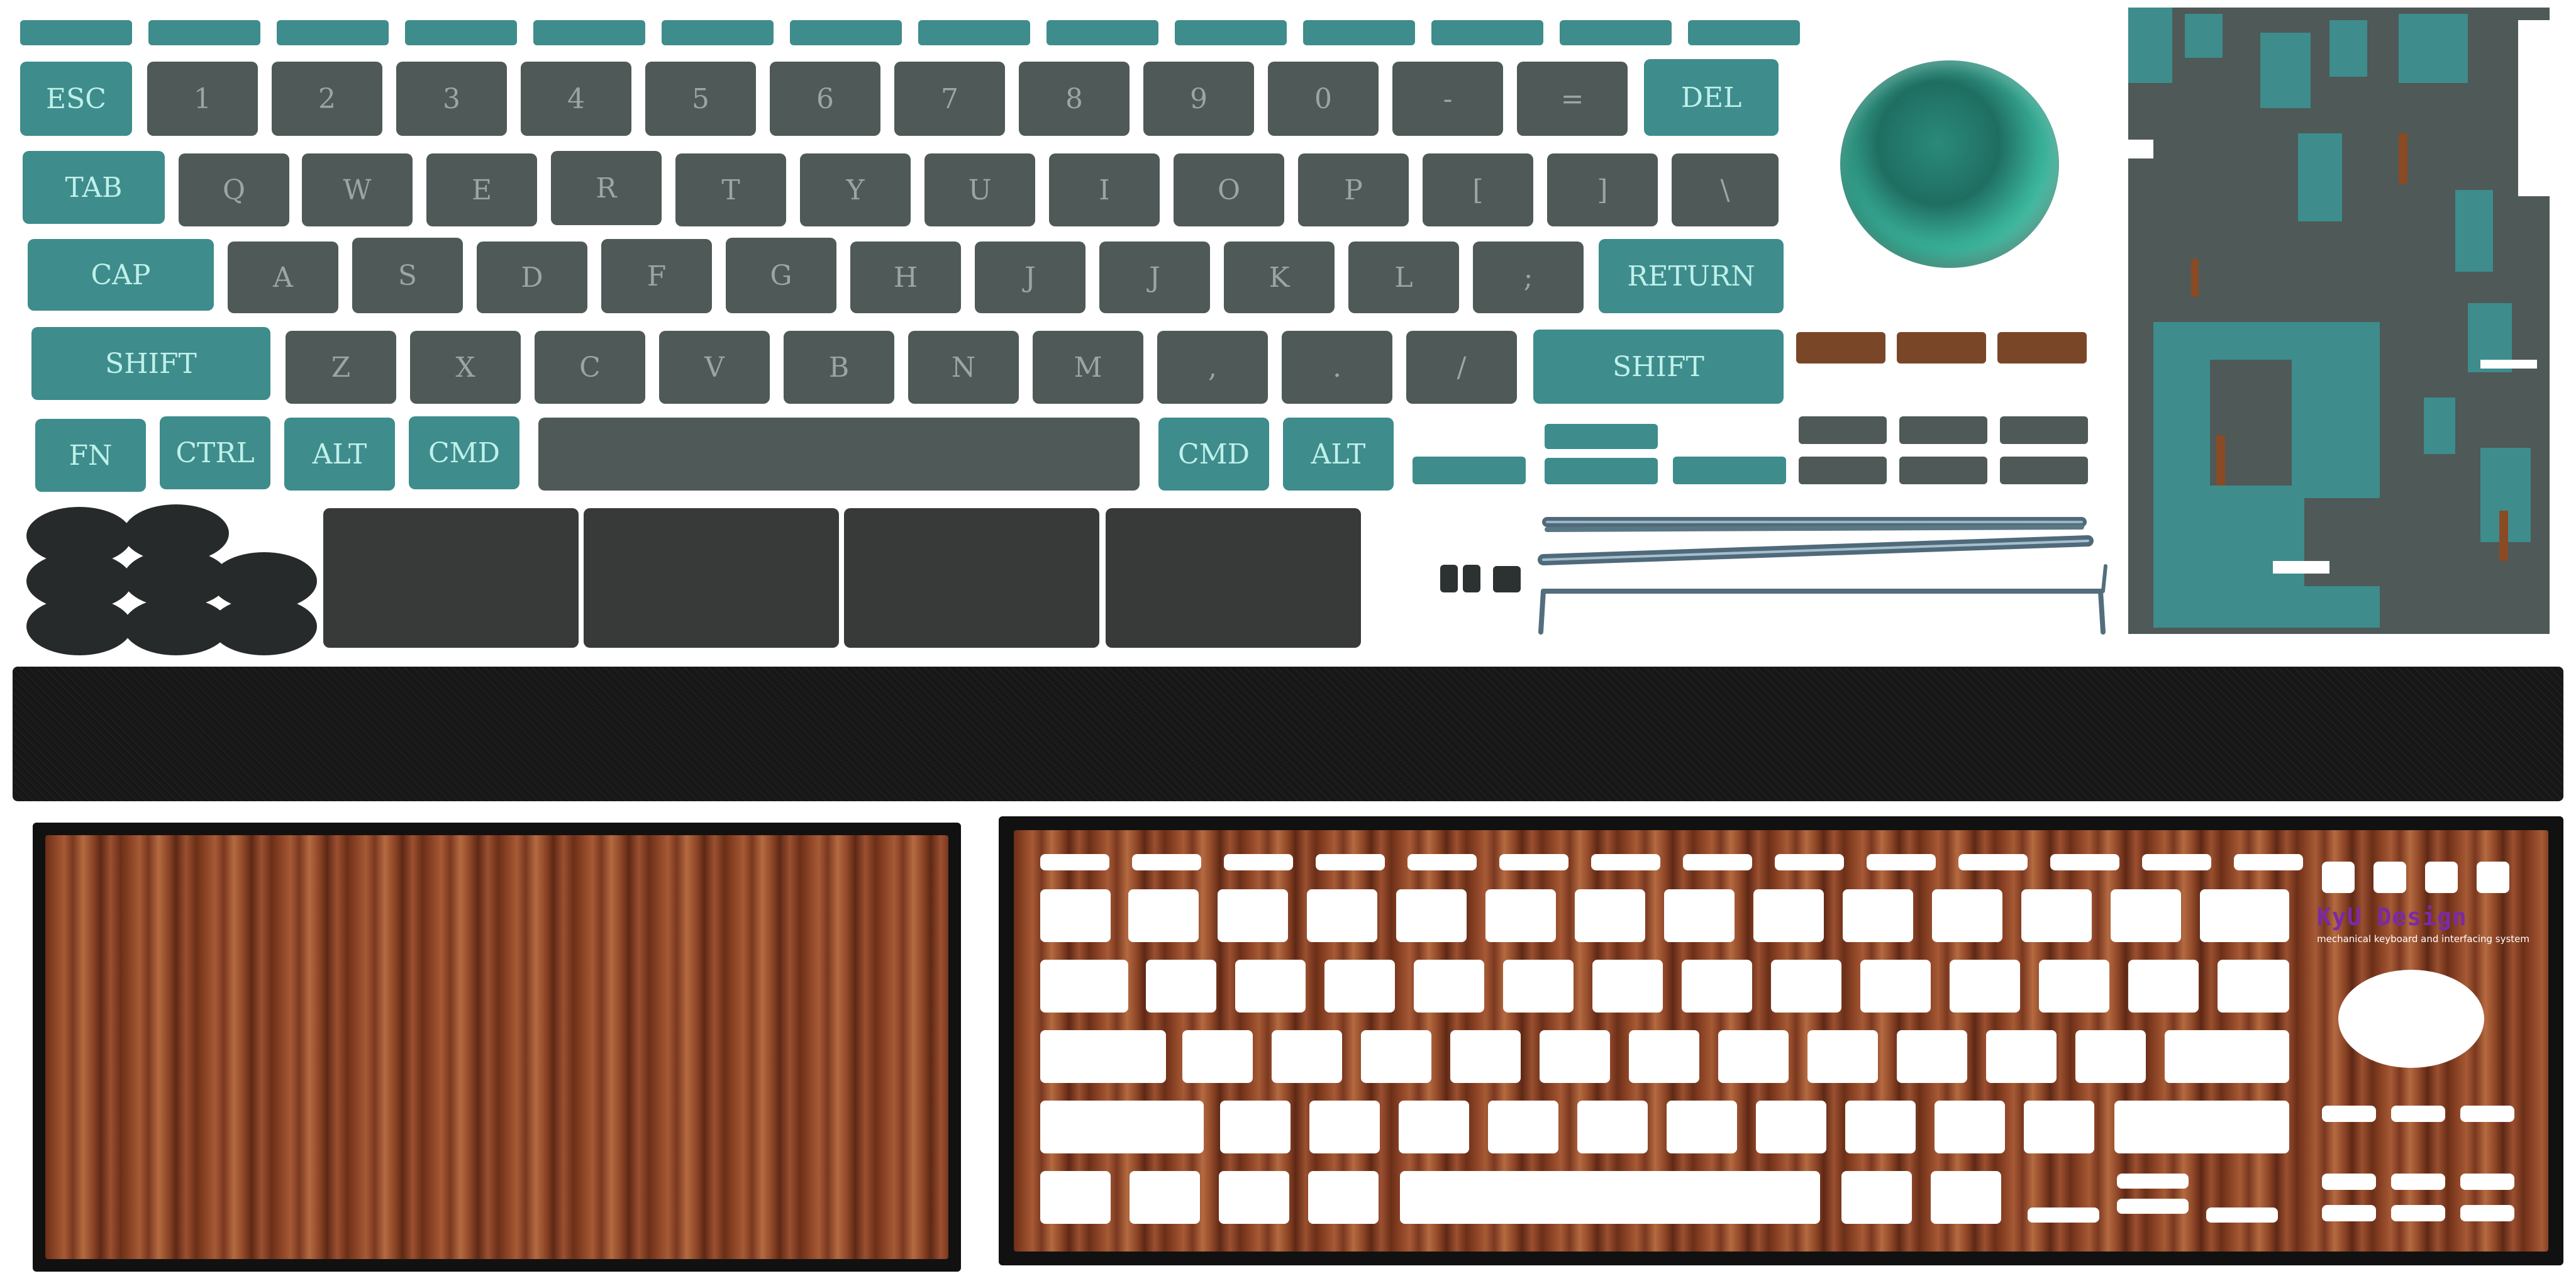 This screenshot has height=1288, width=2576. What do you see at coordinates (839, 454) in the screenshot?
I see `key-space` at bounding box center [839, 454].